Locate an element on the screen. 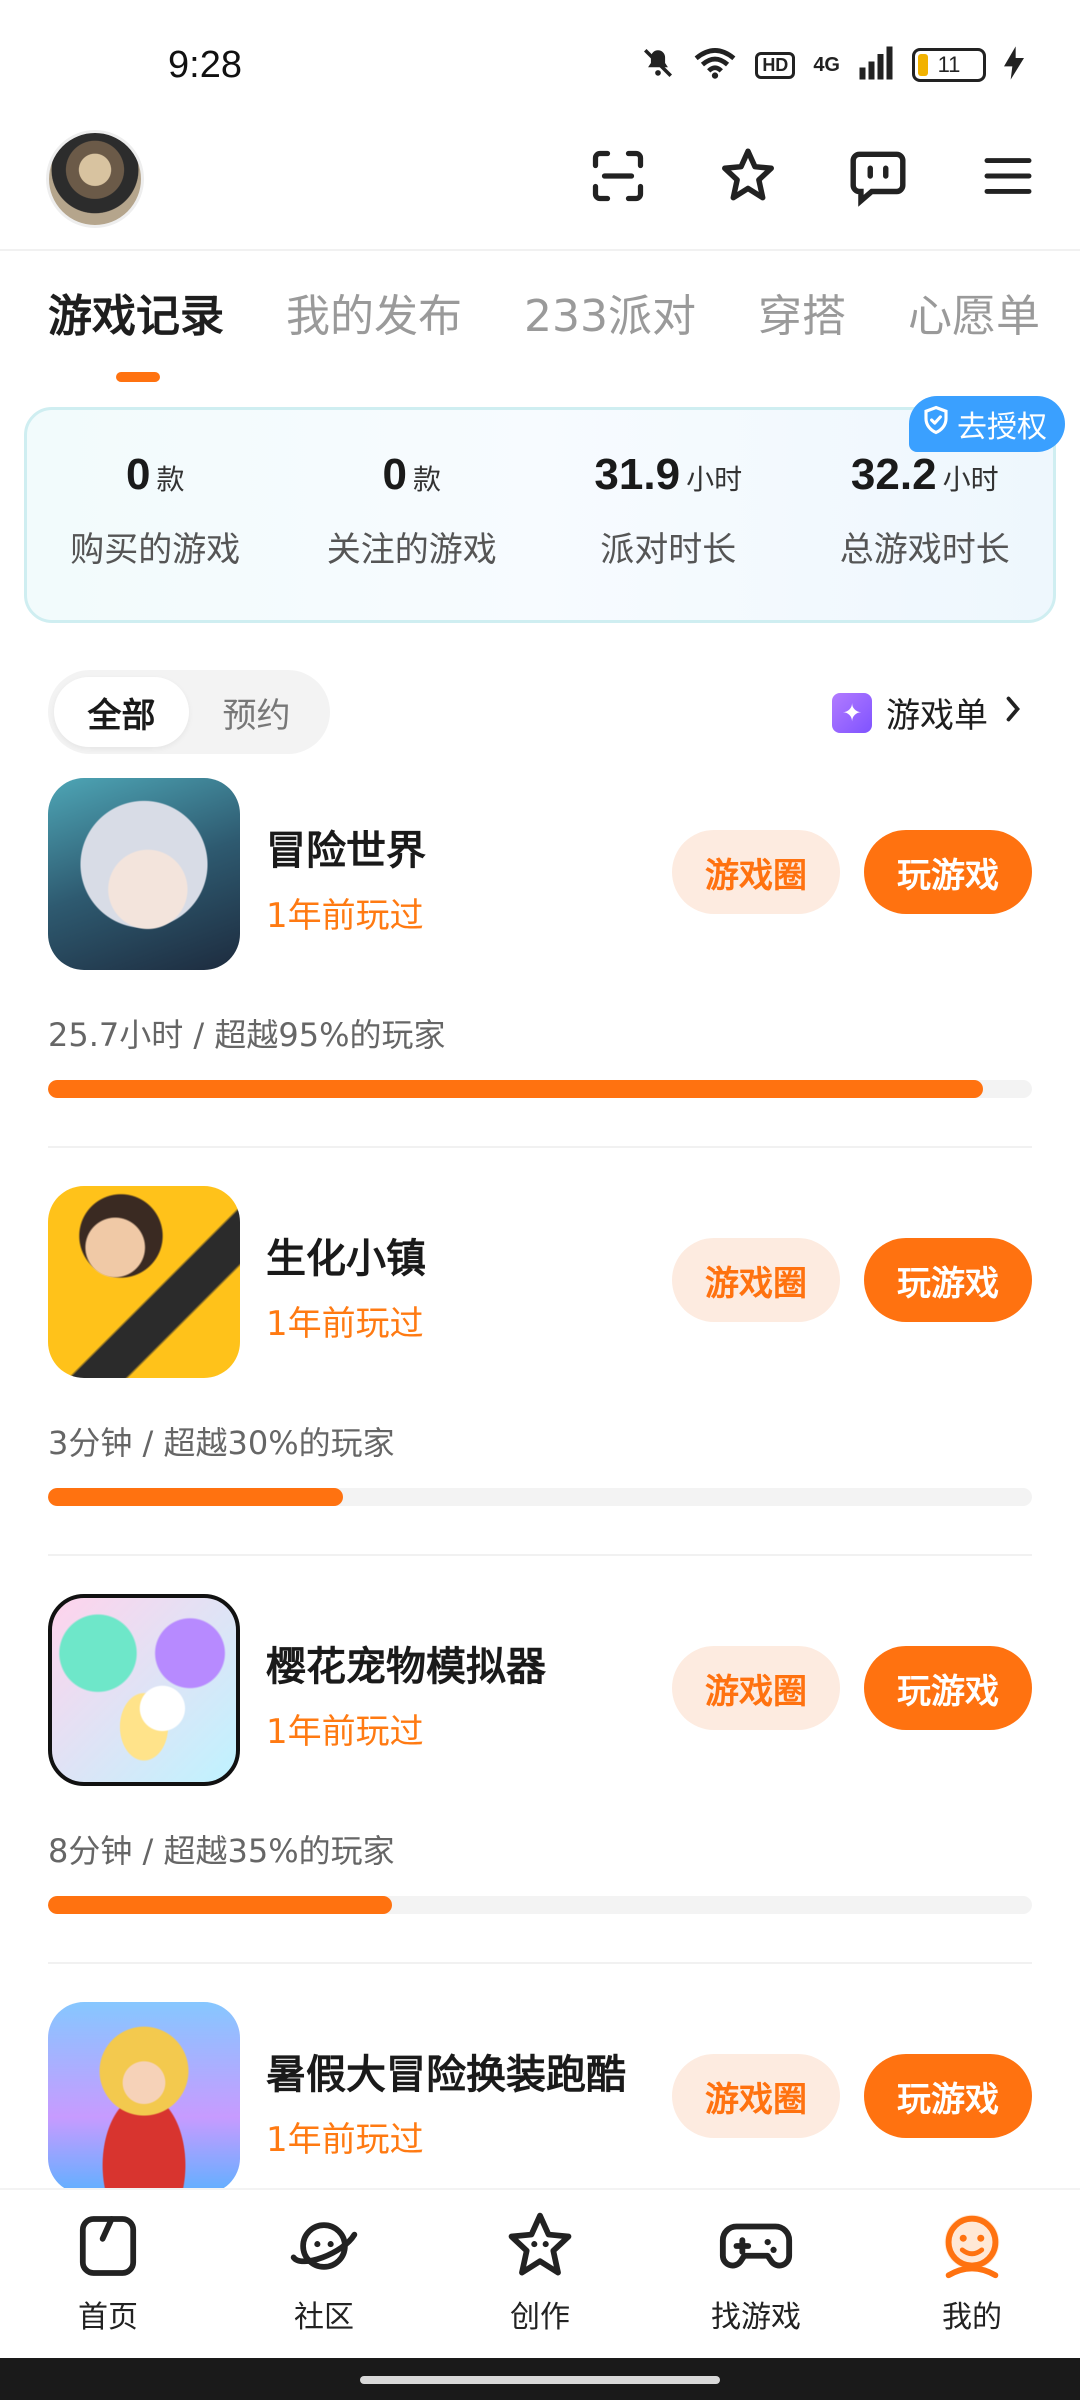 The image size is (1080, 2400). game-playtime-stat: 8分钟 / 超越35%的玩家 is located at coordinates (221, 1851).